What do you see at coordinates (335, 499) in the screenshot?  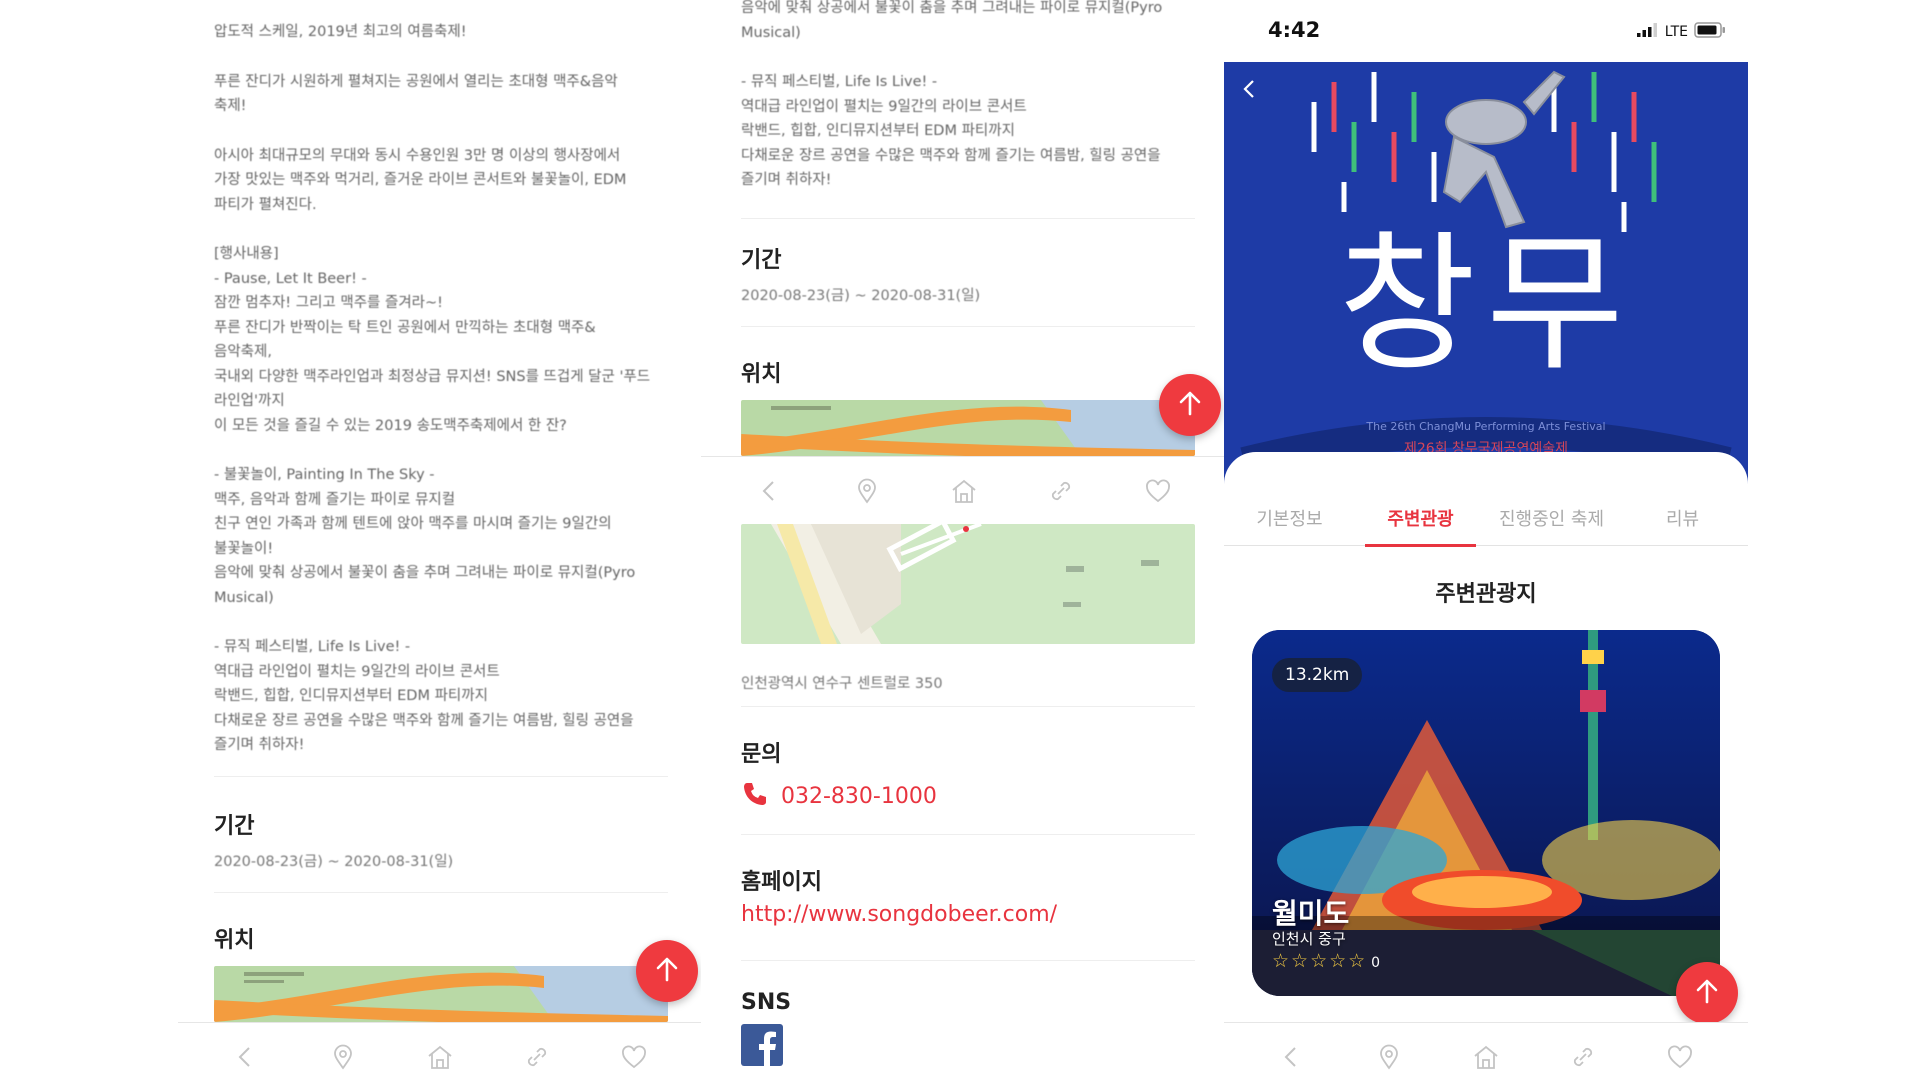 I see `description-line: 맥주, 음악과 함께 즐기는 파이로 뮤지컬` at bounding box center [335, 499].